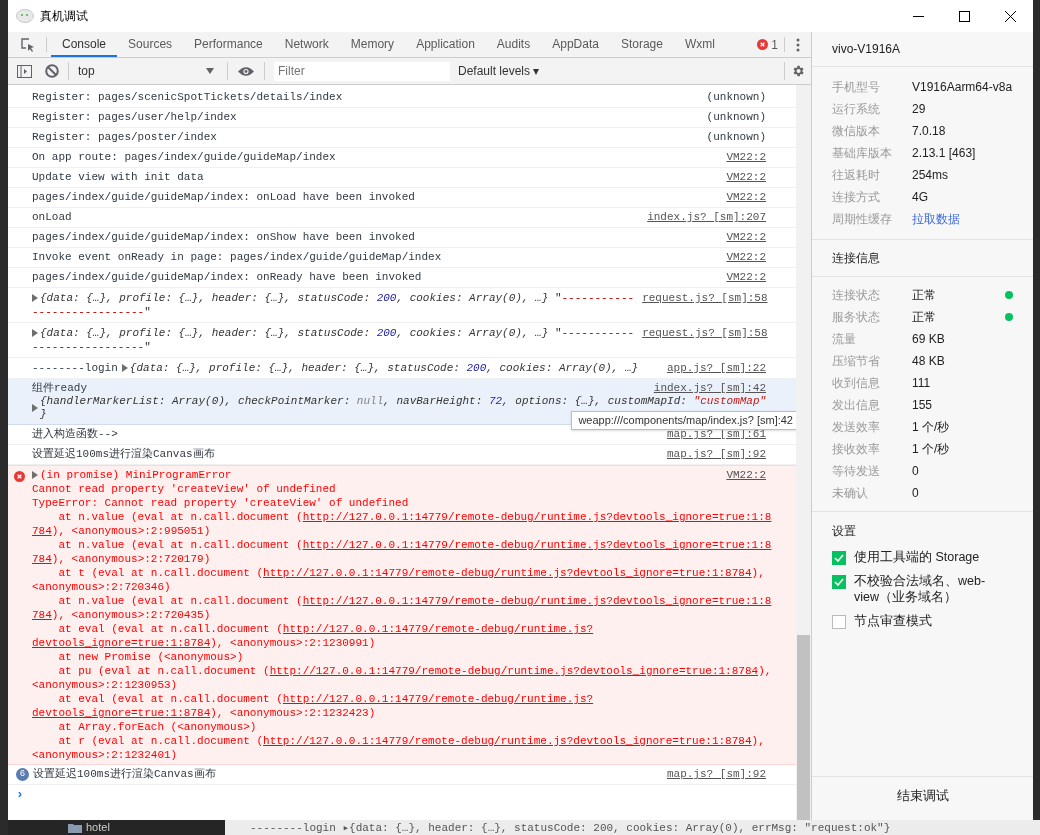 The image size is (1040, 835). What do you see at coordinates (24, 71) in the screenshot?
I see `sidebar-toggle-icon` at bounding box center [24, 71].